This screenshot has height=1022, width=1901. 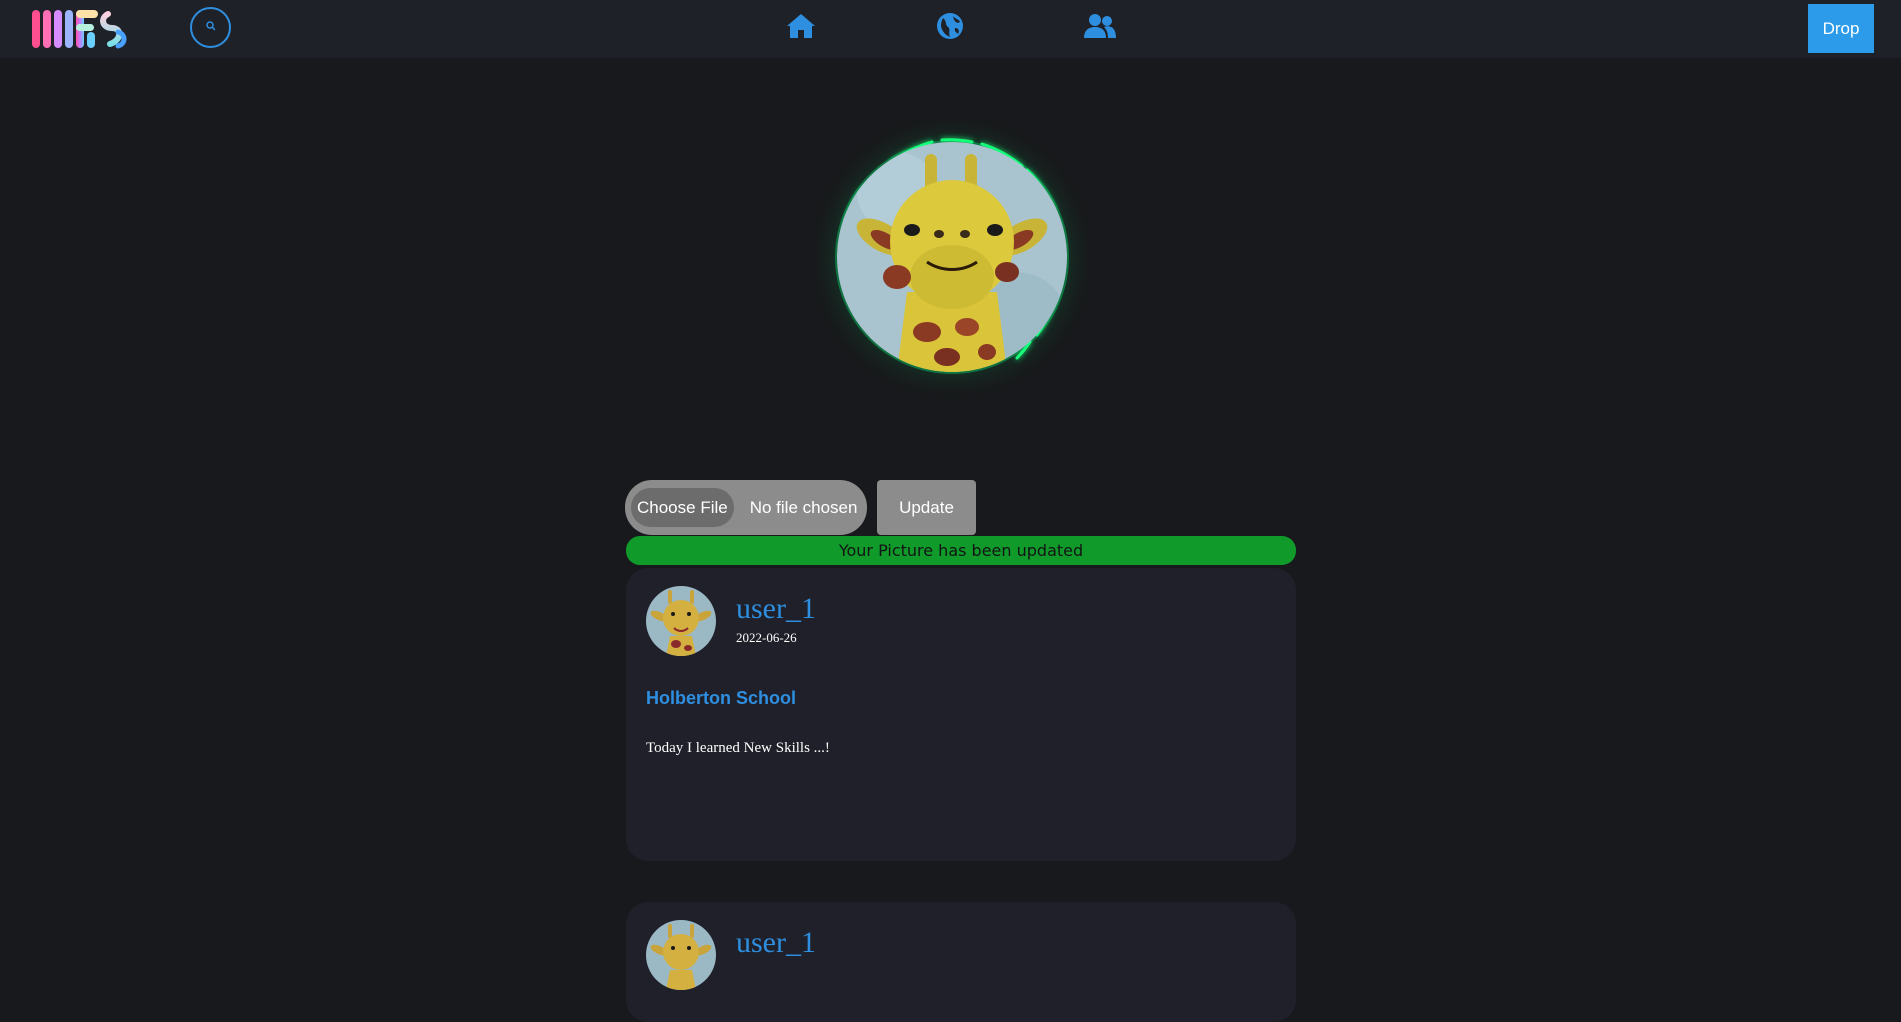 What do you see at coordinates (766, 637) in the screenshot?
I see `post-date: 2022-06-26` at bounding box center [766, 637].